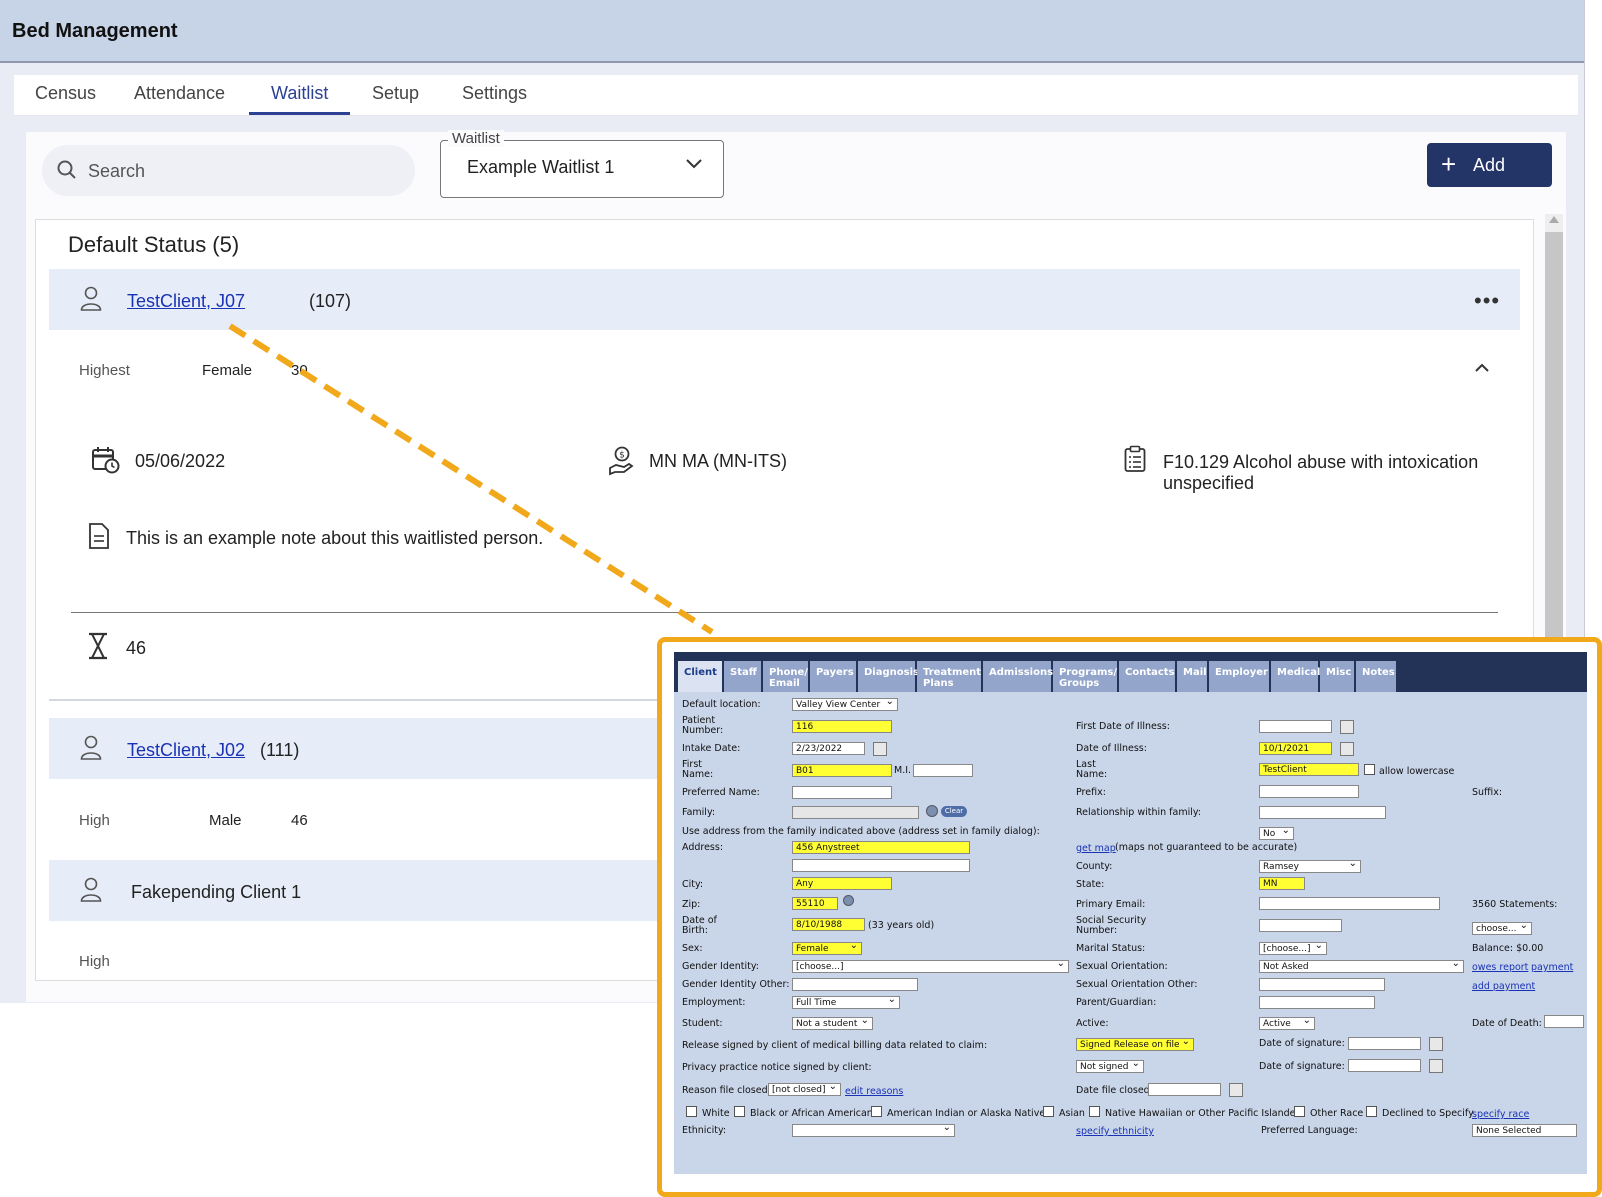 The height and width of the screenshot is (1197, 1602). Describe the element at coordinates (842, 792) in the screenshot. I see `preferred-name-field` at that location.